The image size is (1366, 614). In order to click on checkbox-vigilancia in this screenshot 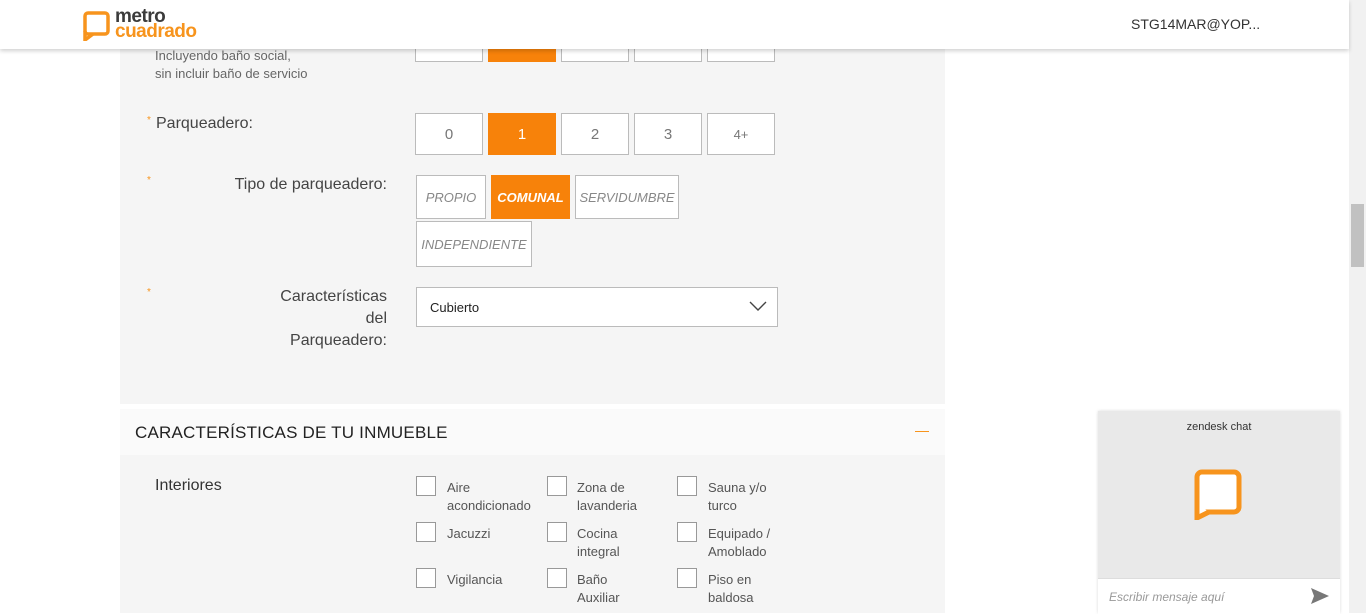, I will do `click(426, 578)`.